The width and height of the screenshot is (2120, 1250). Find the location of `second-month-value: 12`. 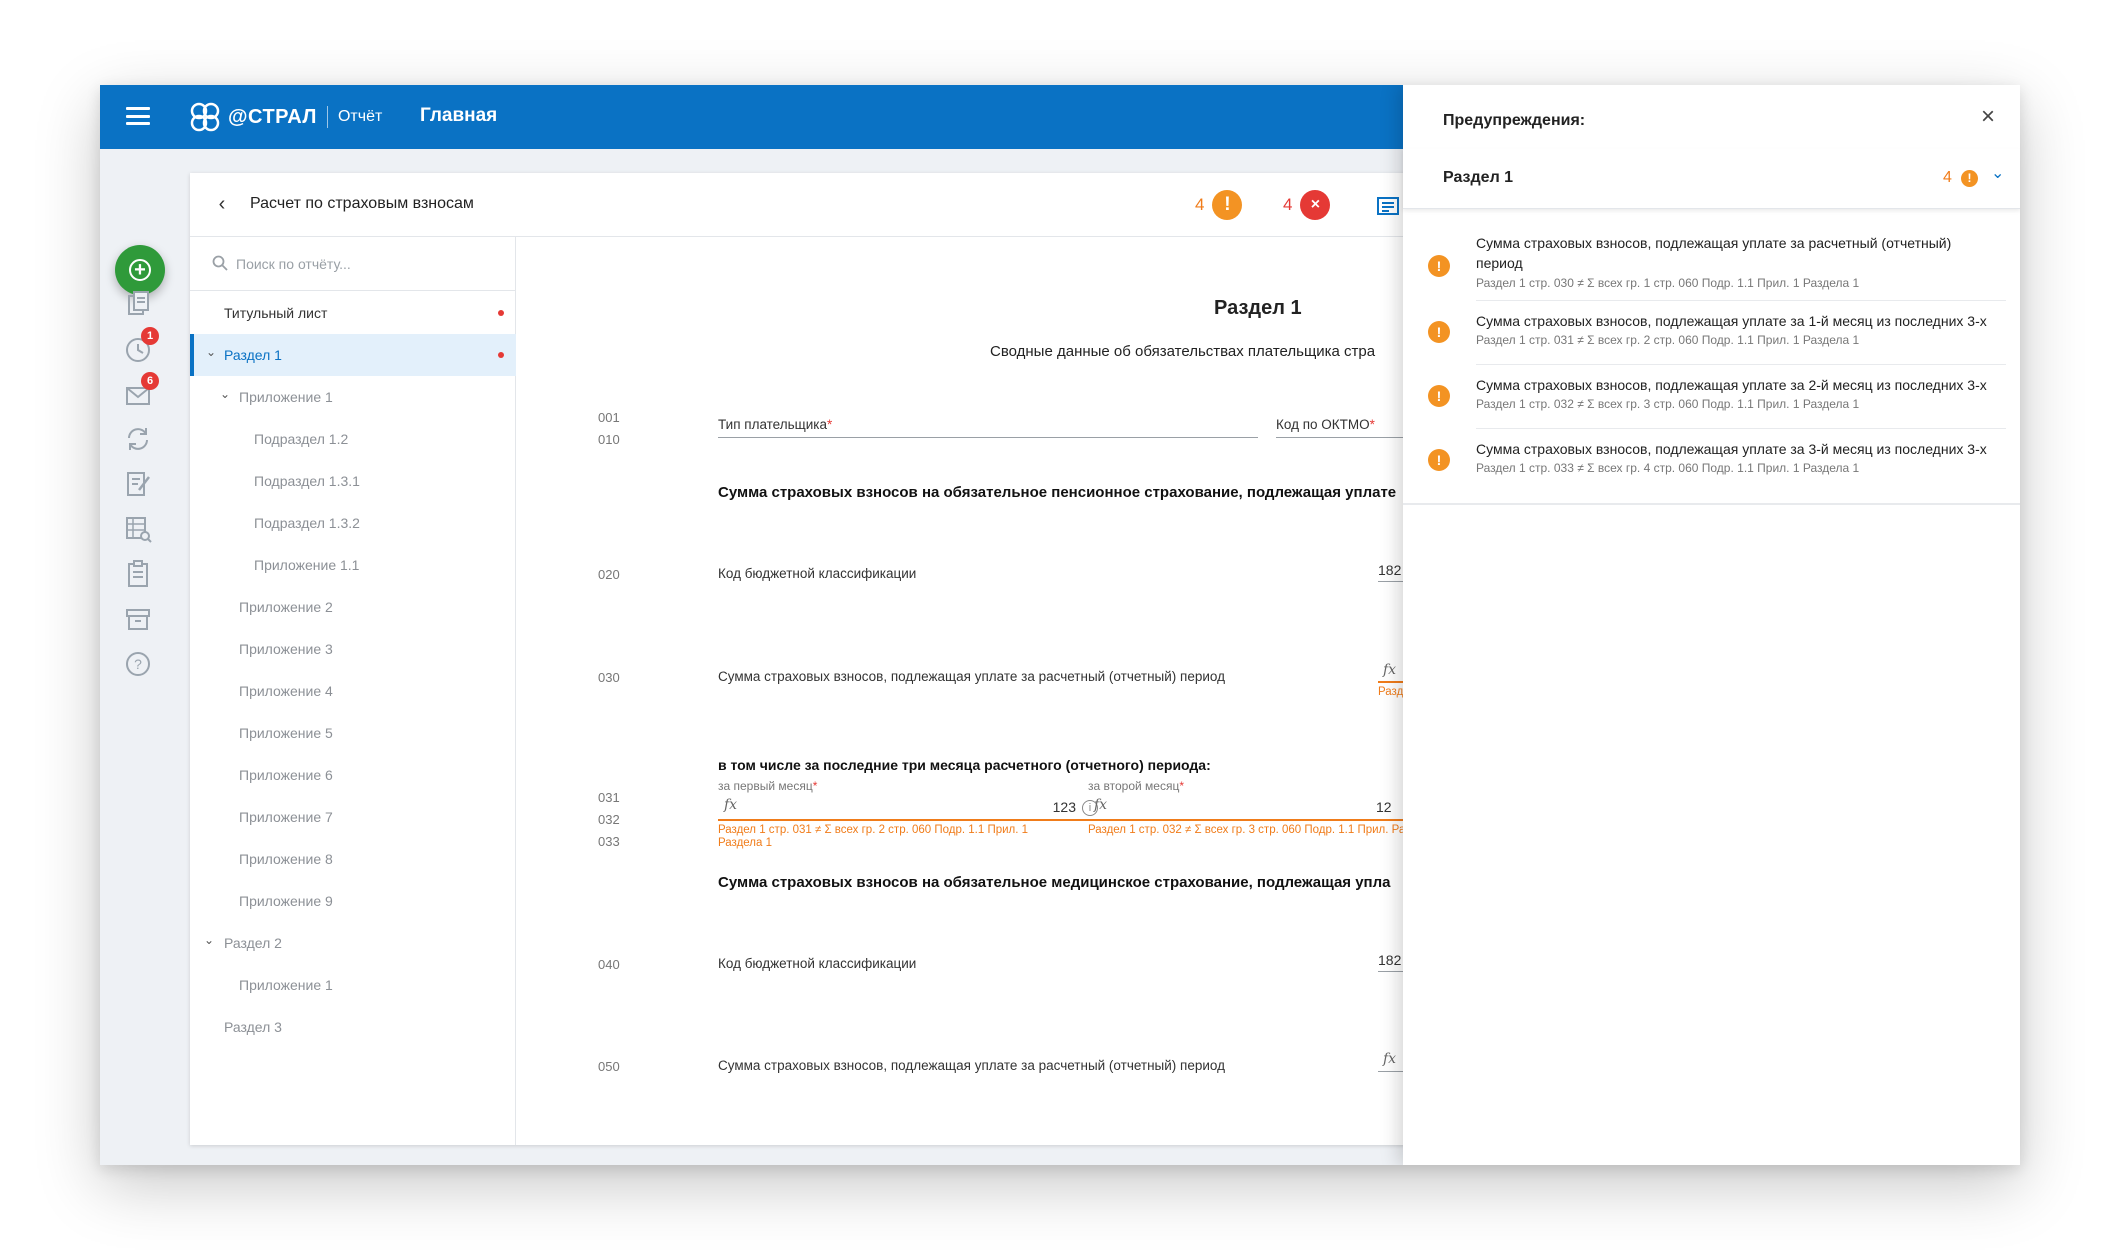

second-month-value: 12 is located at coordinates (1391, 807).